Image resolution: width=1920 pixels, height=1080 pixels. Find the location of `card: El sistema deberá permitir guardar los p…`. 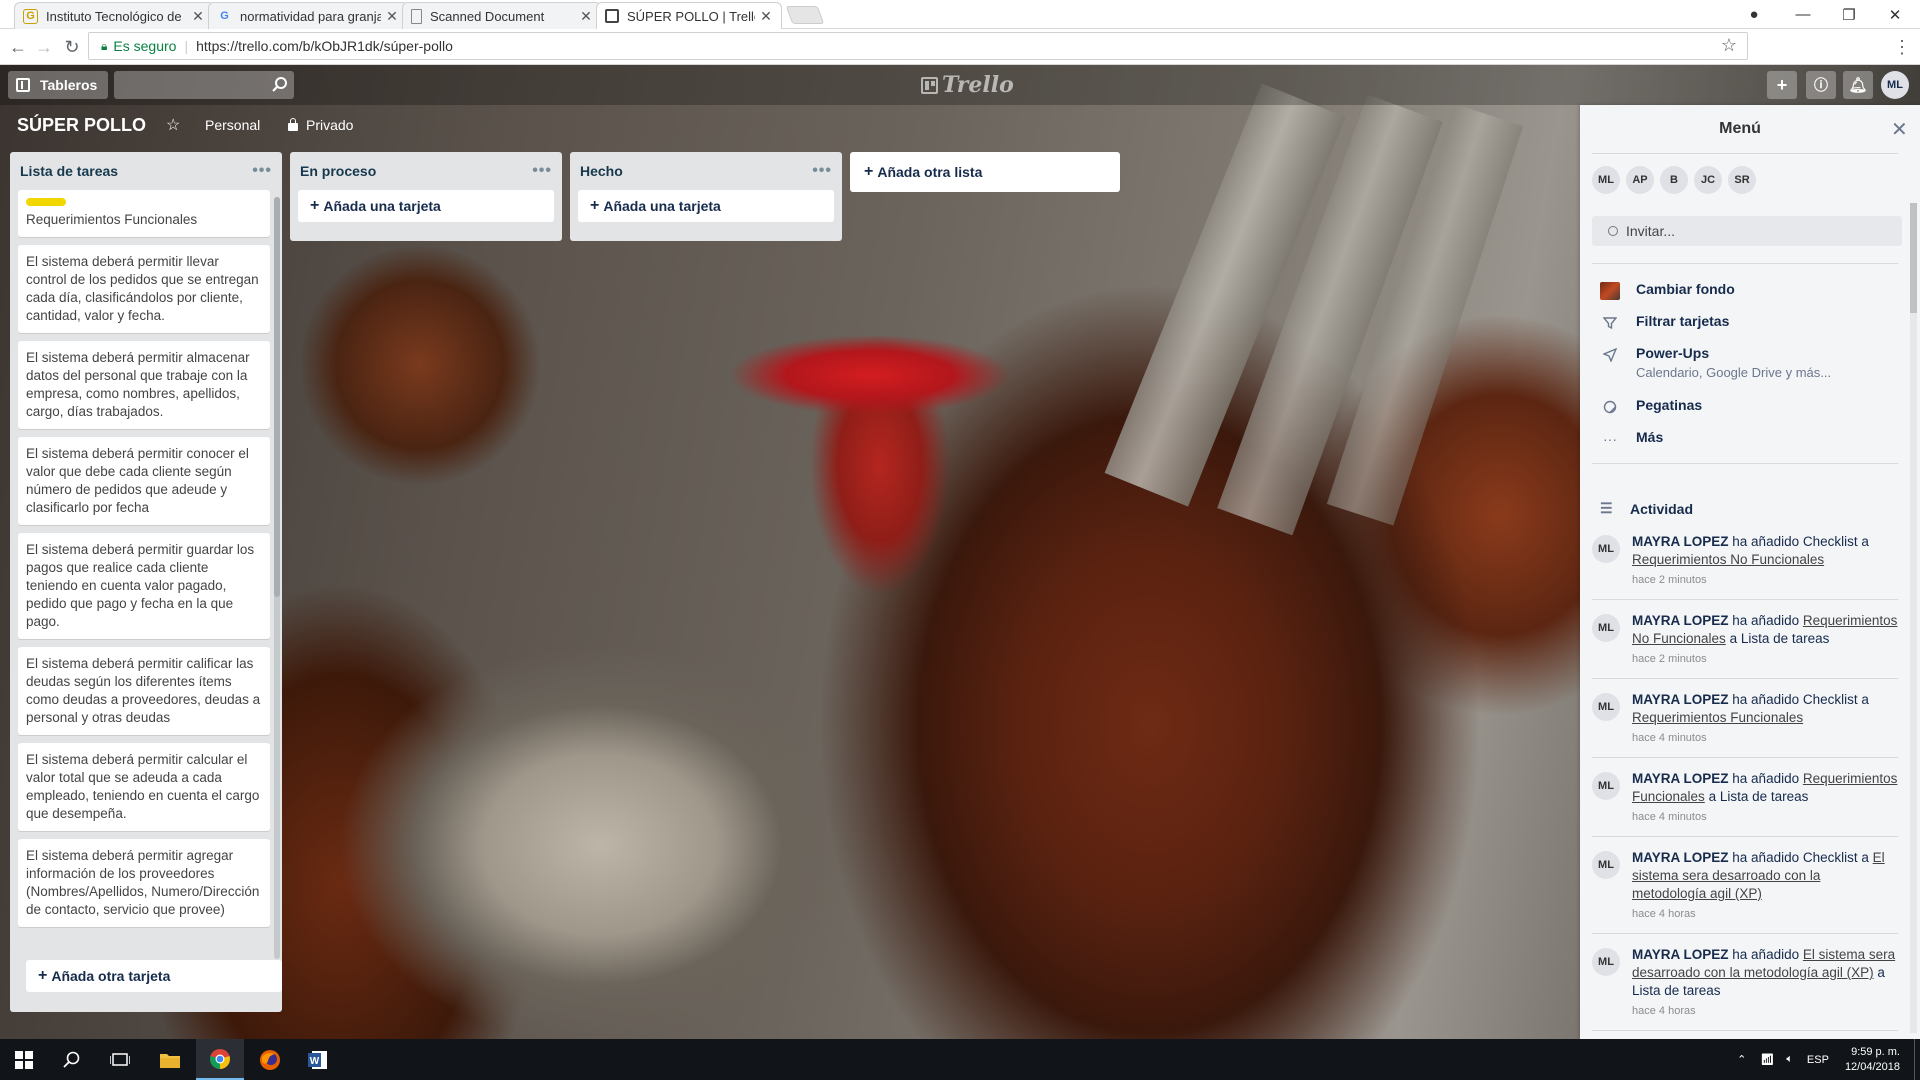

card: El sistema deberá permitir guardar los p… is located at coordinates (144, 586).